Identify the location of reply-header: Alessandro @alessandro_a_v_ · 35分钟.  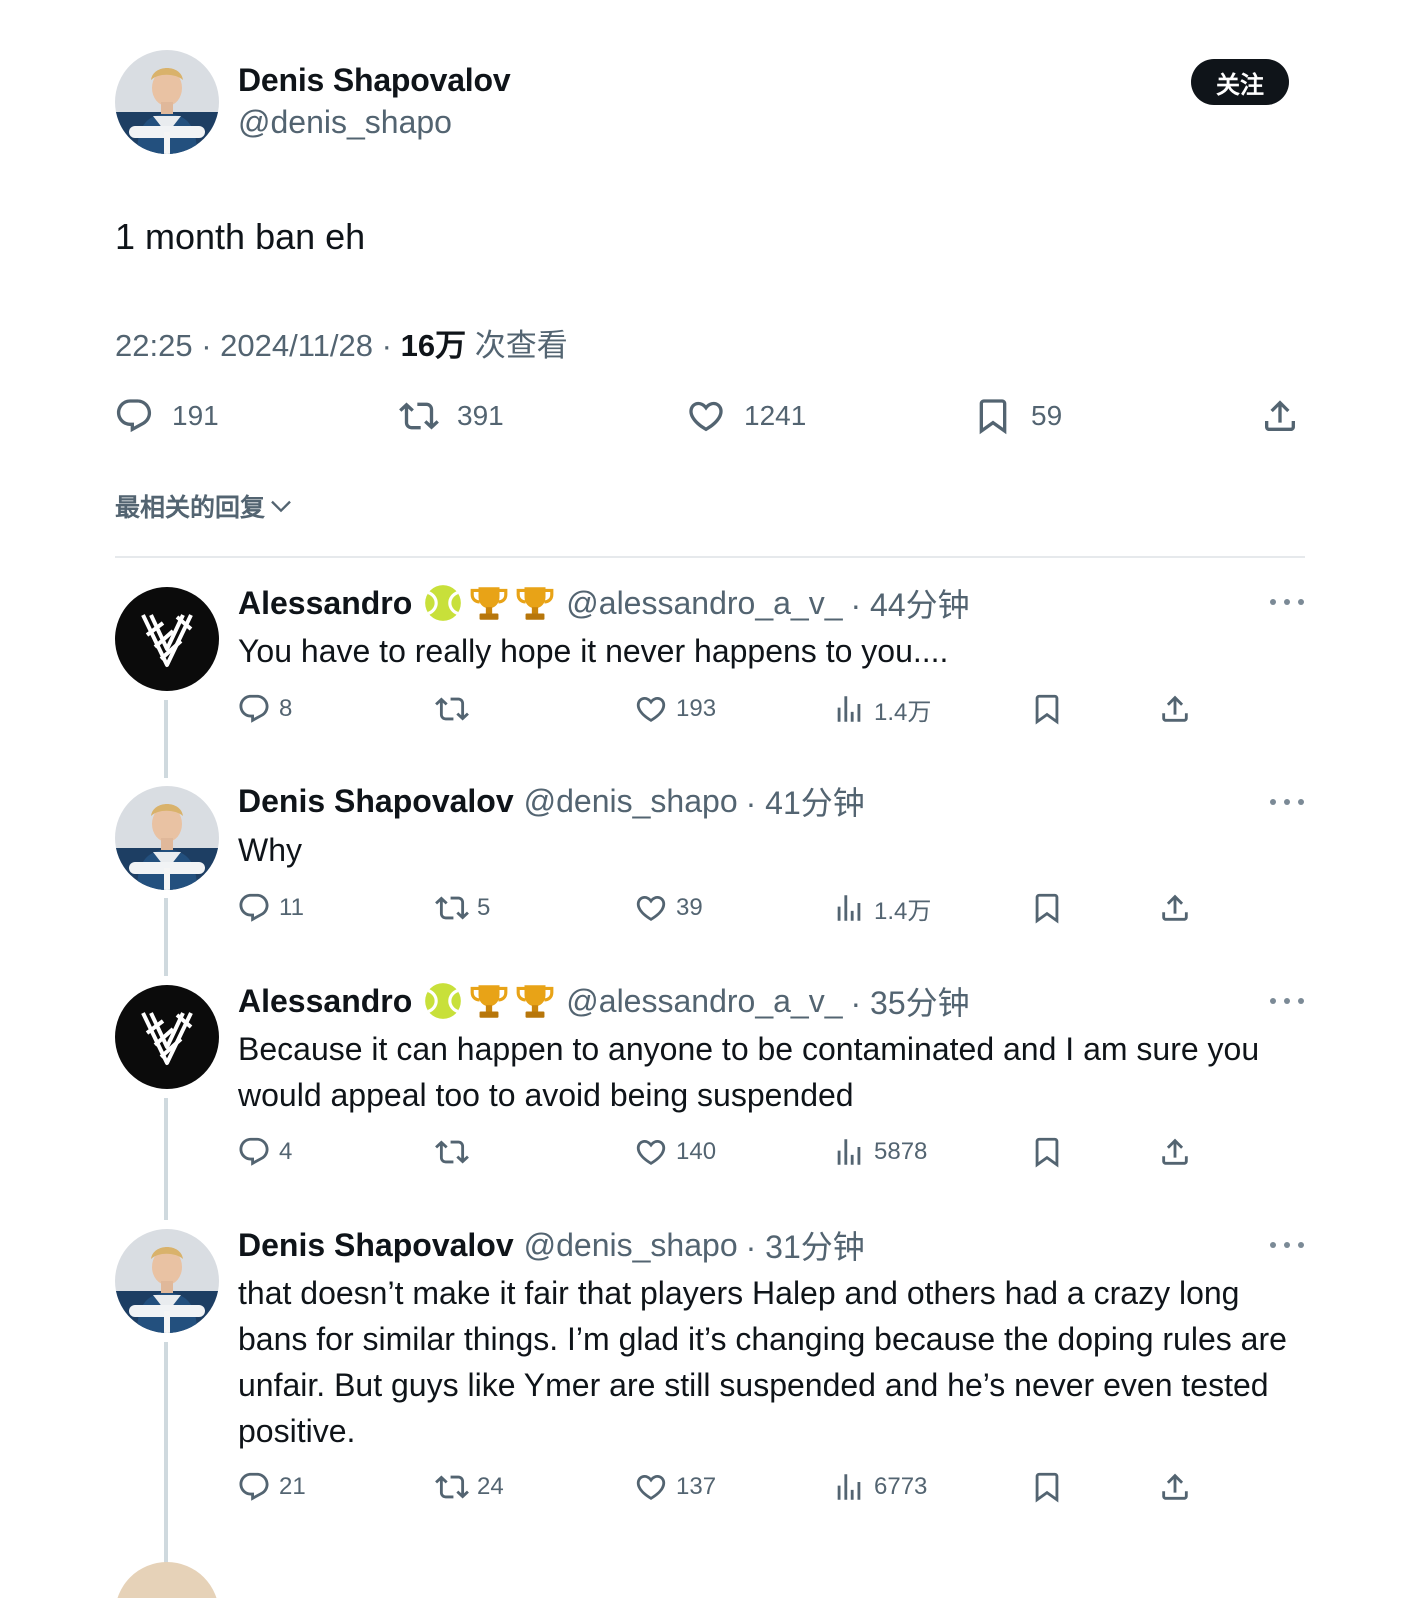
(604, 1001).